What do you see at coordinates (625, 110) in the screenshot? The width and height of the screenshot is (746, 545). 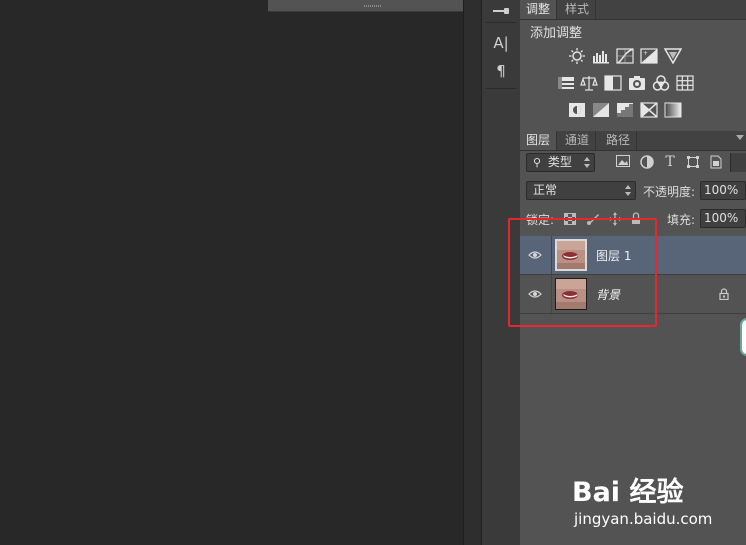 I see `threshold-icon` at bounding box center [625, 110].